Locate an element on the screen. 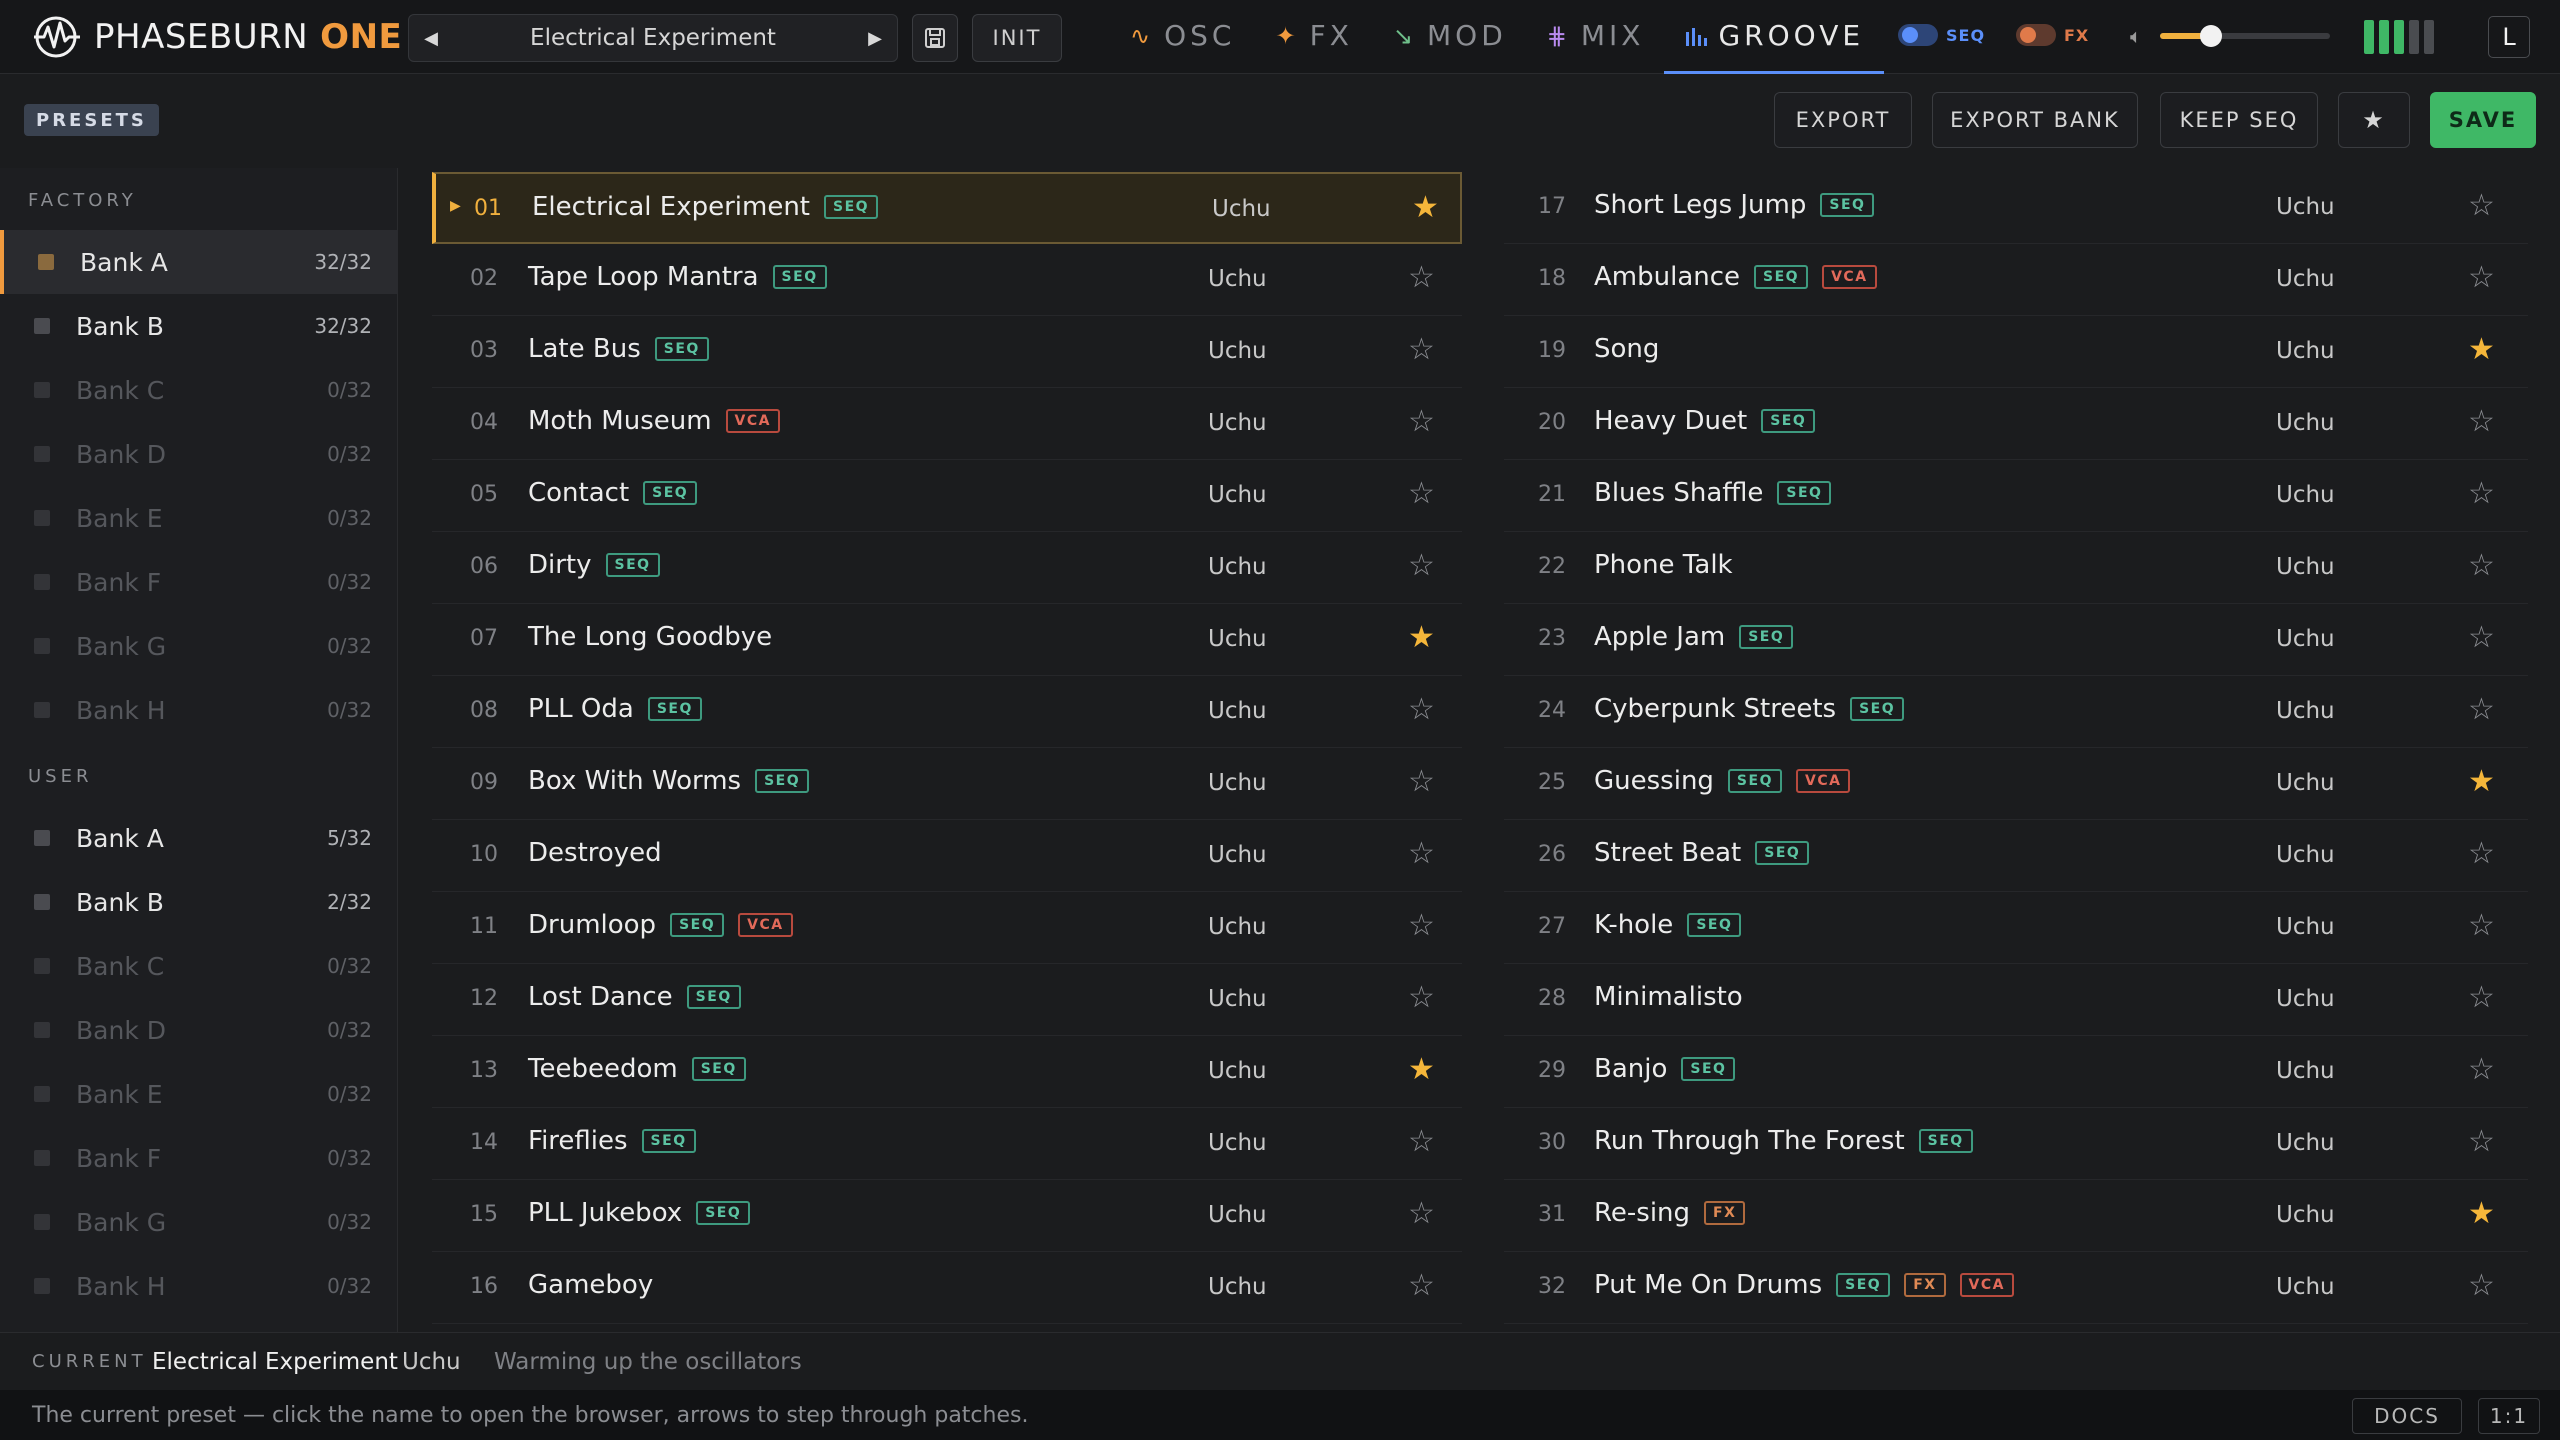 The height and width of the screenshot is (1440, 2560). preset-row: 25 Guessing SEQ VCA Uchu ★ is located at coordinates (2016, 784).